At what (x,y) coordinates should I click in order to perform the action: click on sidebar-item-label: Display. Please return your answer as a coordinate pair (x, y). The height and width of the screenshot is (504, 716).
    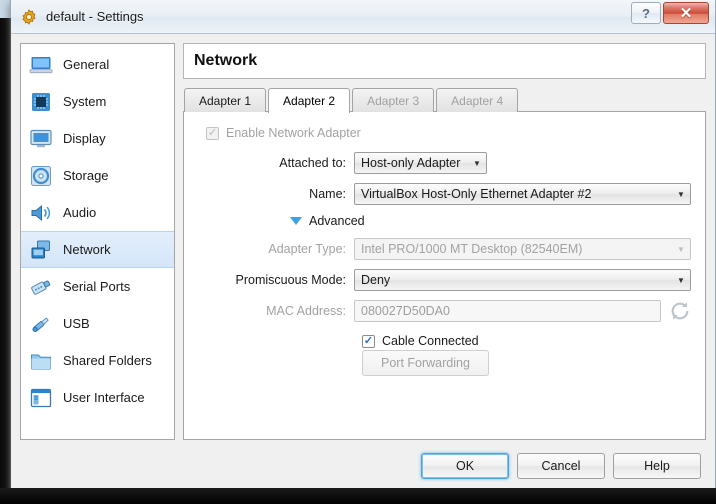
    Looking at the image, I should click on (84, 138).